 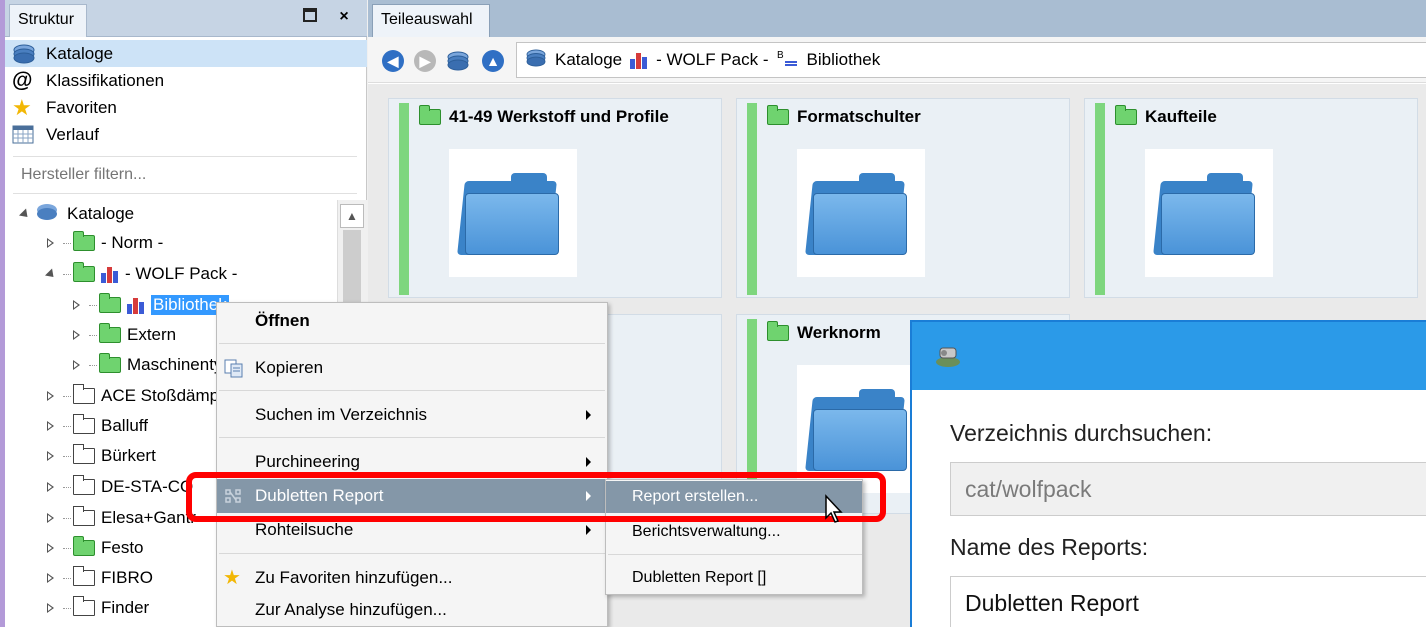 What do you see at coordinates (536, 60) in the screenshot?
I see `catalog-icon` at bounding box center [536, 60].